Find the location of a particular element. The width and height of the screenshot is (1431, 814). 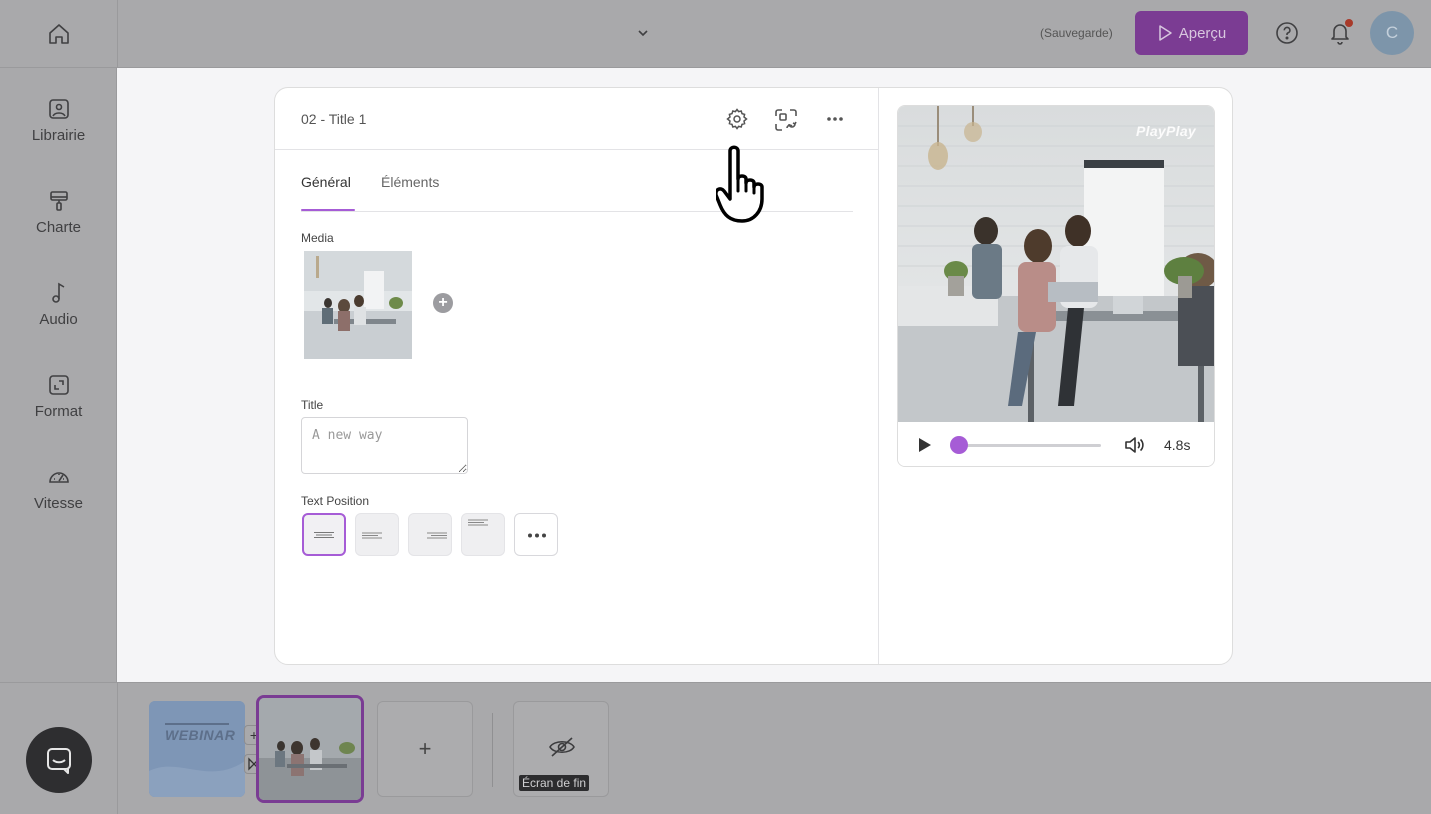

swap-icon is located at coordinates (786, 120).